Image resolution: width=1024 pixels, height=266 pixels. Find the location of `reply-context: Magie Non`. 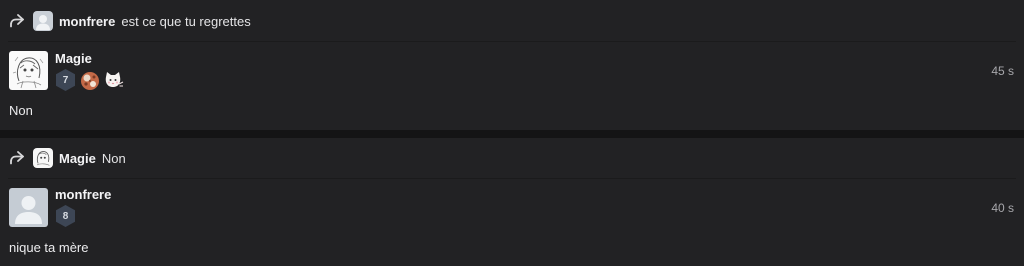

reply-context: Magie Non is located at coordinates (67, 158).